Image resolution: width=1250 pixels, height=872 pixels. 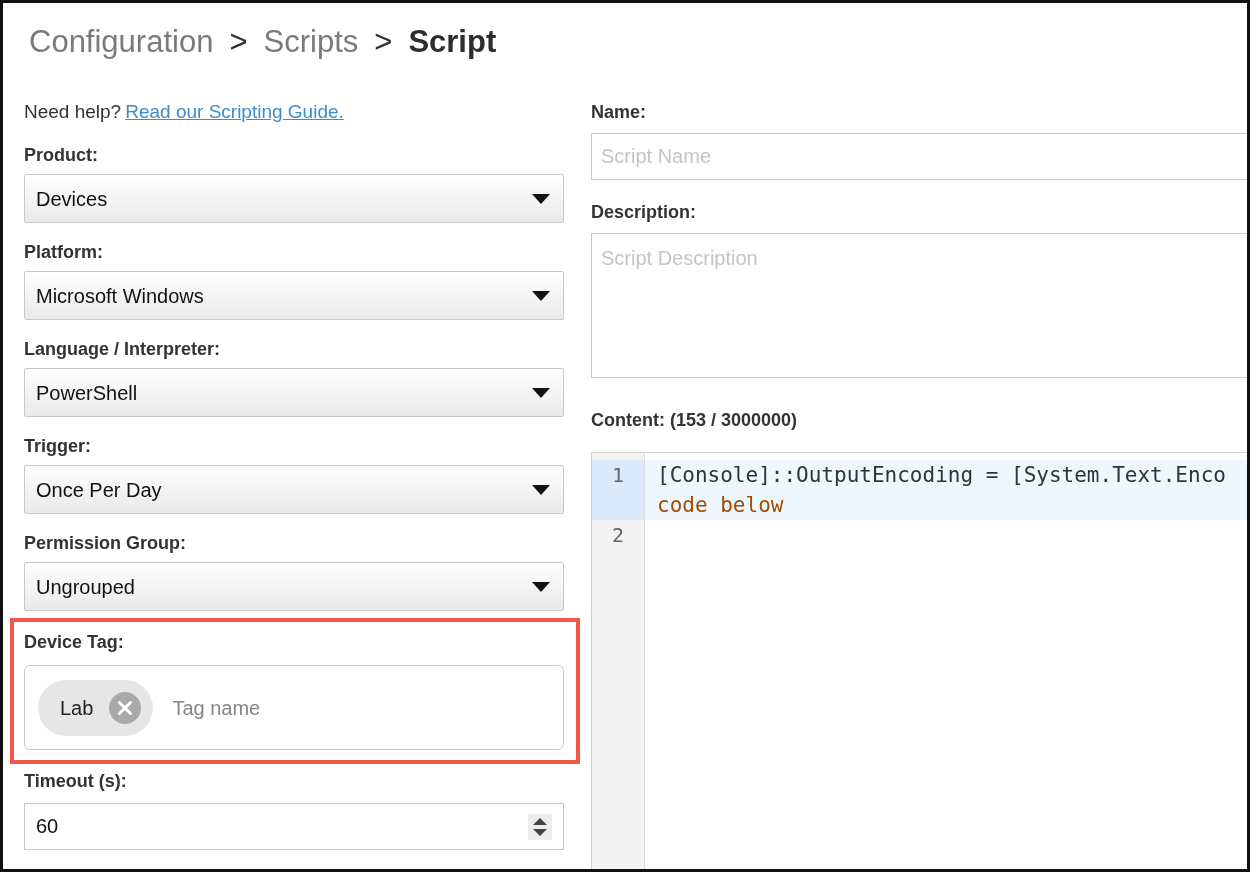 I want to click on breadcrumb-link: Configuration, so click(x=121, y=42).